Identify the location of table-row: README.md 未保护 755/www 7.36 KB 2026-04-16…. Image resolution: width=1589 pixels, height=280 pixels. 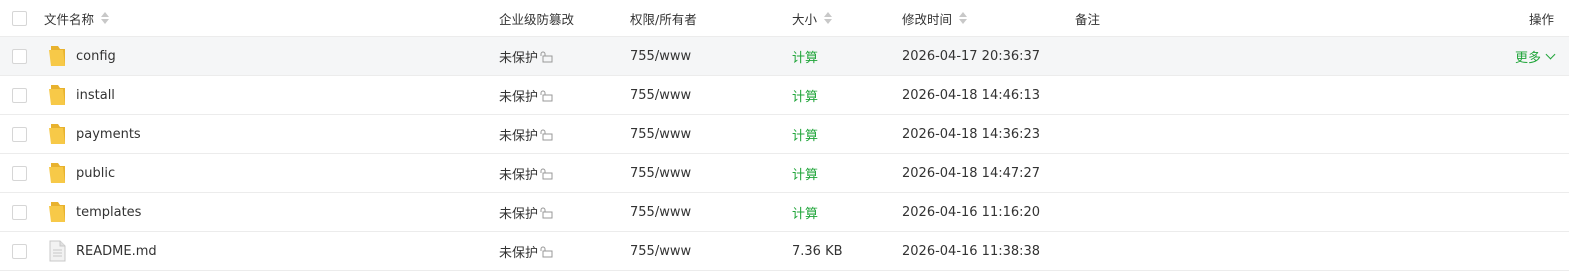
(784, 251).